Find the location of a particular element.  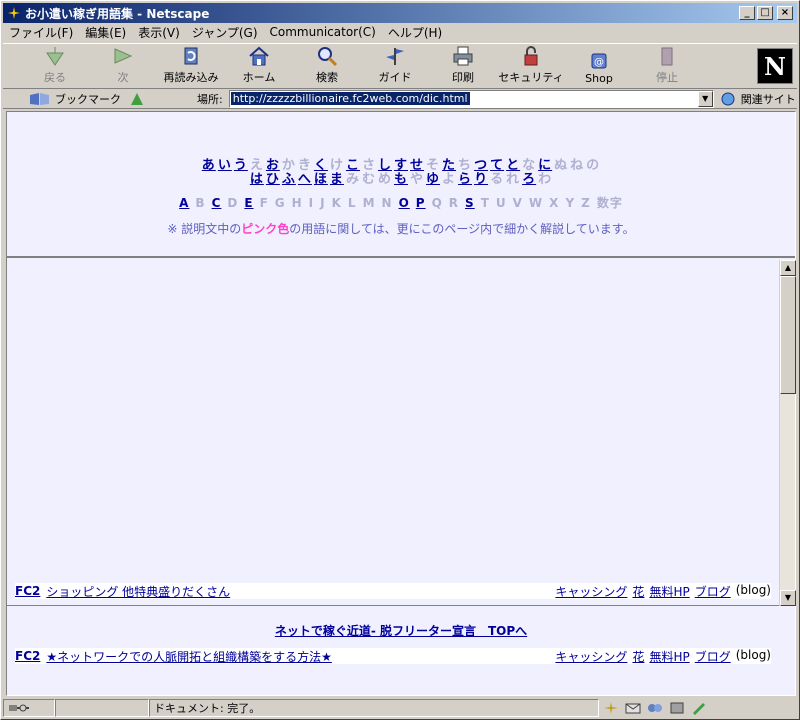

pink-term-note: ※ 説明文中のピンク色の用語に関しては、更にこのページ内で細かく解説しています。 is located at coordinates (401, 229).